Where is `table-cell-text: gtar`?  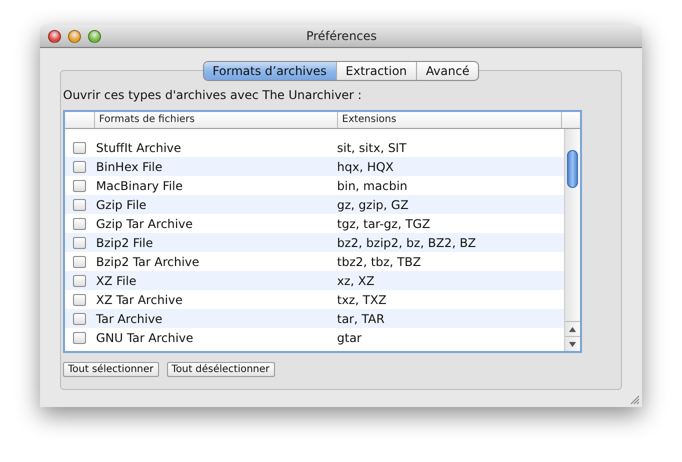 table-cell-text: gtar is located at coordinates (349, 337).